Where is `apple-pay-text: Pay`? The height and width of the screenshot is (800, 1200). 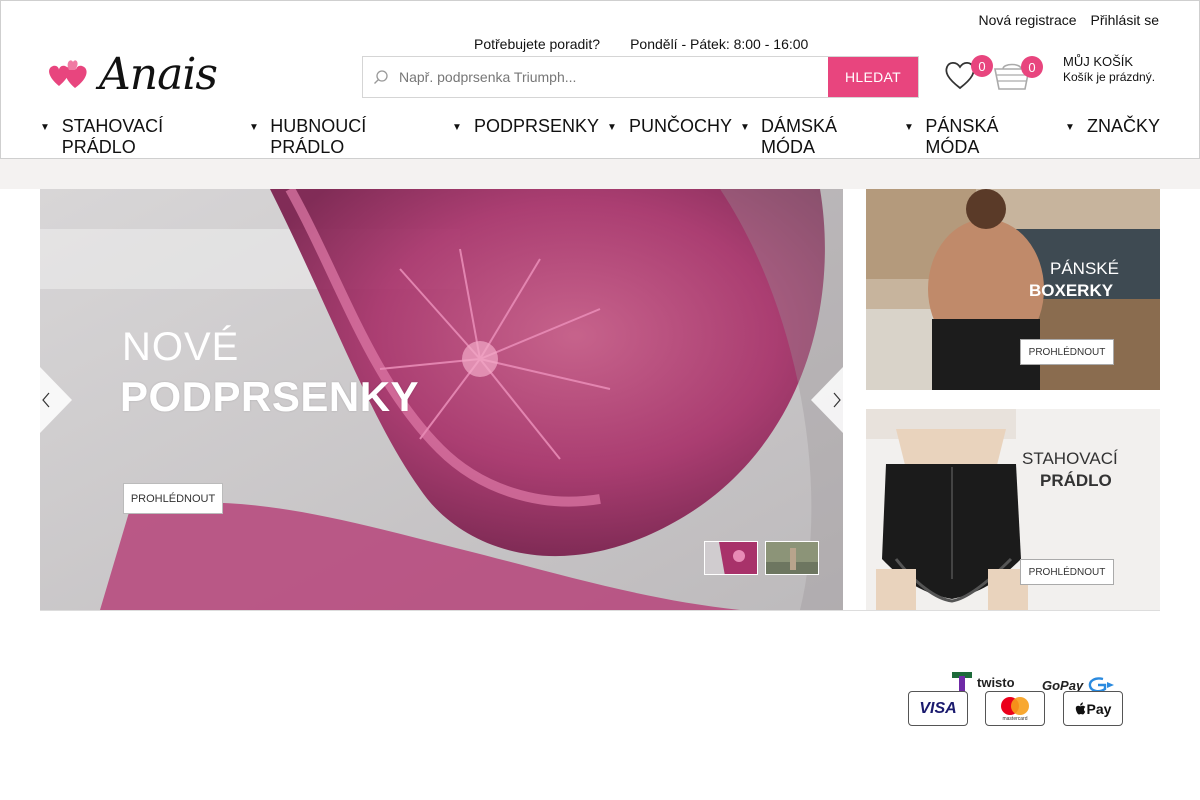
apple-pay-text: Pay is located at coordinates (1099, 708).